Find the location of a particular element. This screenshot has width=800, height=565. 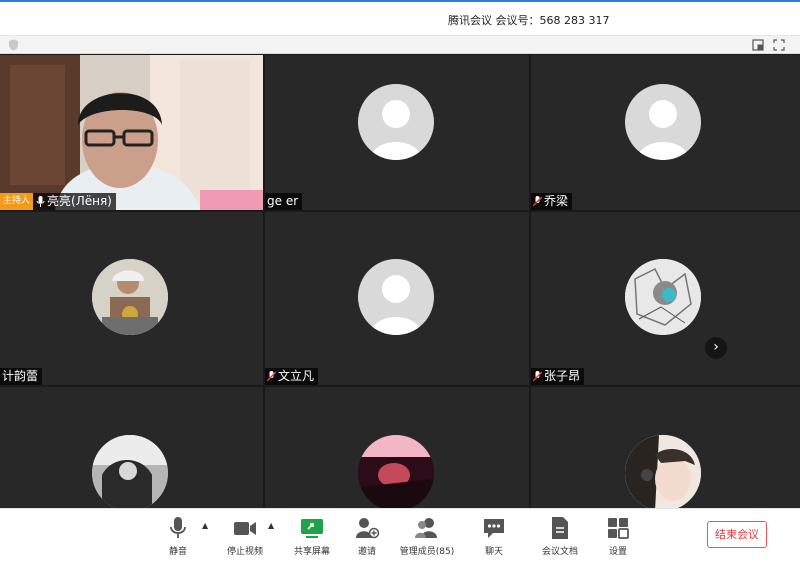

manage-members-label: 管理成员(85) is located at coordinates (427, 552).